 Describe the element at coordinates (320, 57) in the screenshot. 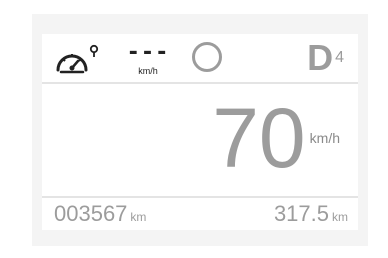

I see `gear-letter: D` at that location.